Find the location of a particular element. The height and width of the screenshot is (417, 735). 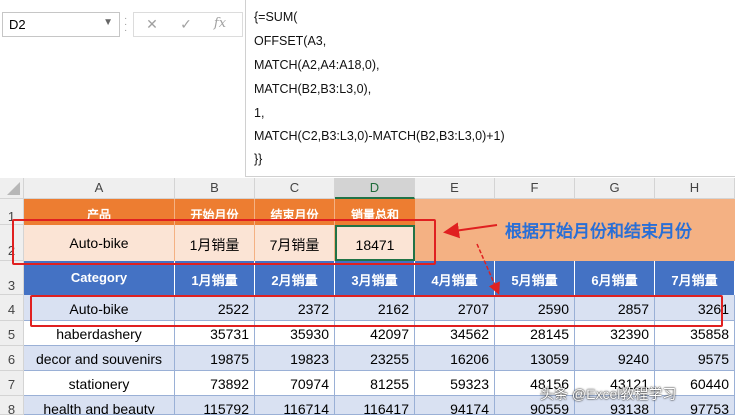

annotation-arrows is located at coordinates (471, 258).